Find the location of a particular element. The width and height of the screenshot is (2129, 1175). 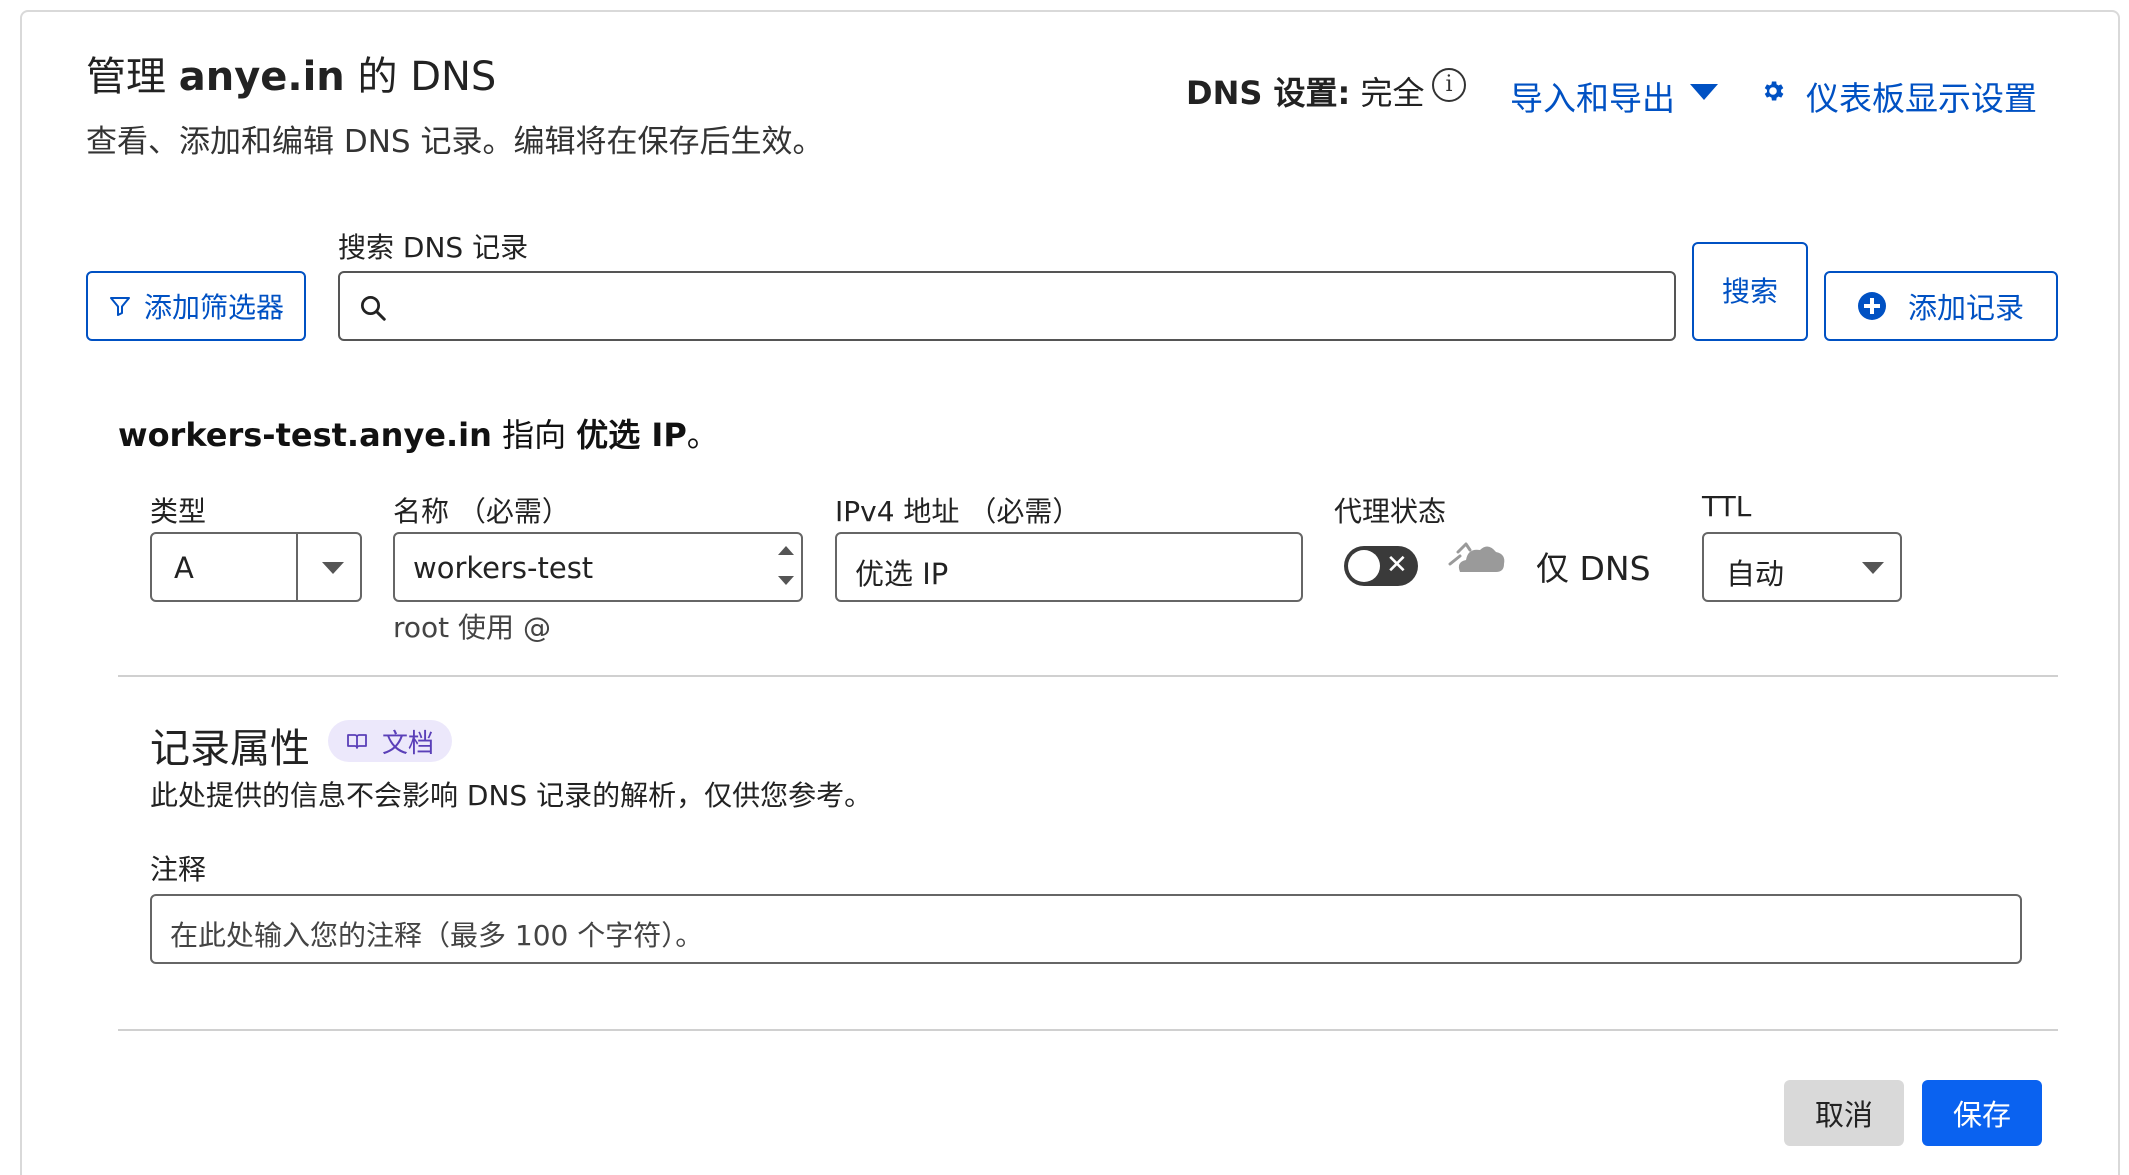

type-select: A is located at coordinates (256, 567).